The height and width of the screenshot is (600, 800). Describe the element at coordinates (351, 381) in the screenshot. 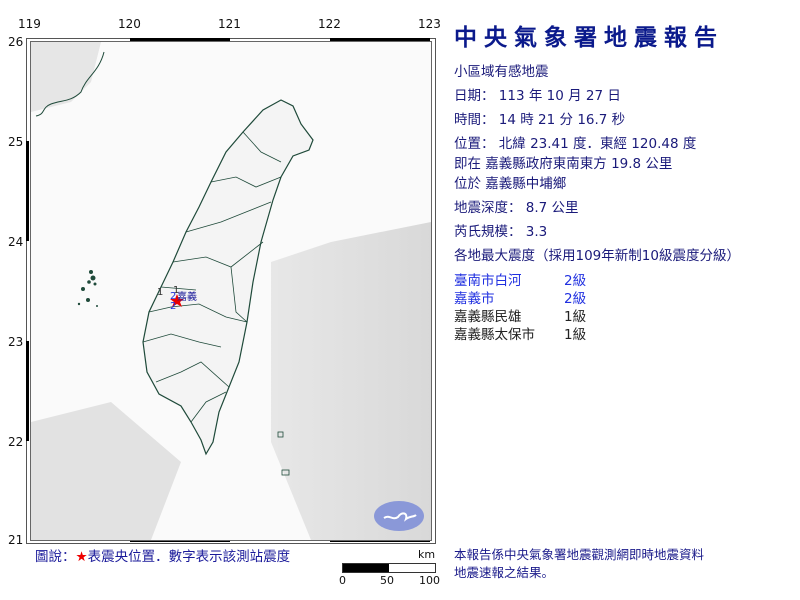

I see `eastern-seafloor-relief` at that location.